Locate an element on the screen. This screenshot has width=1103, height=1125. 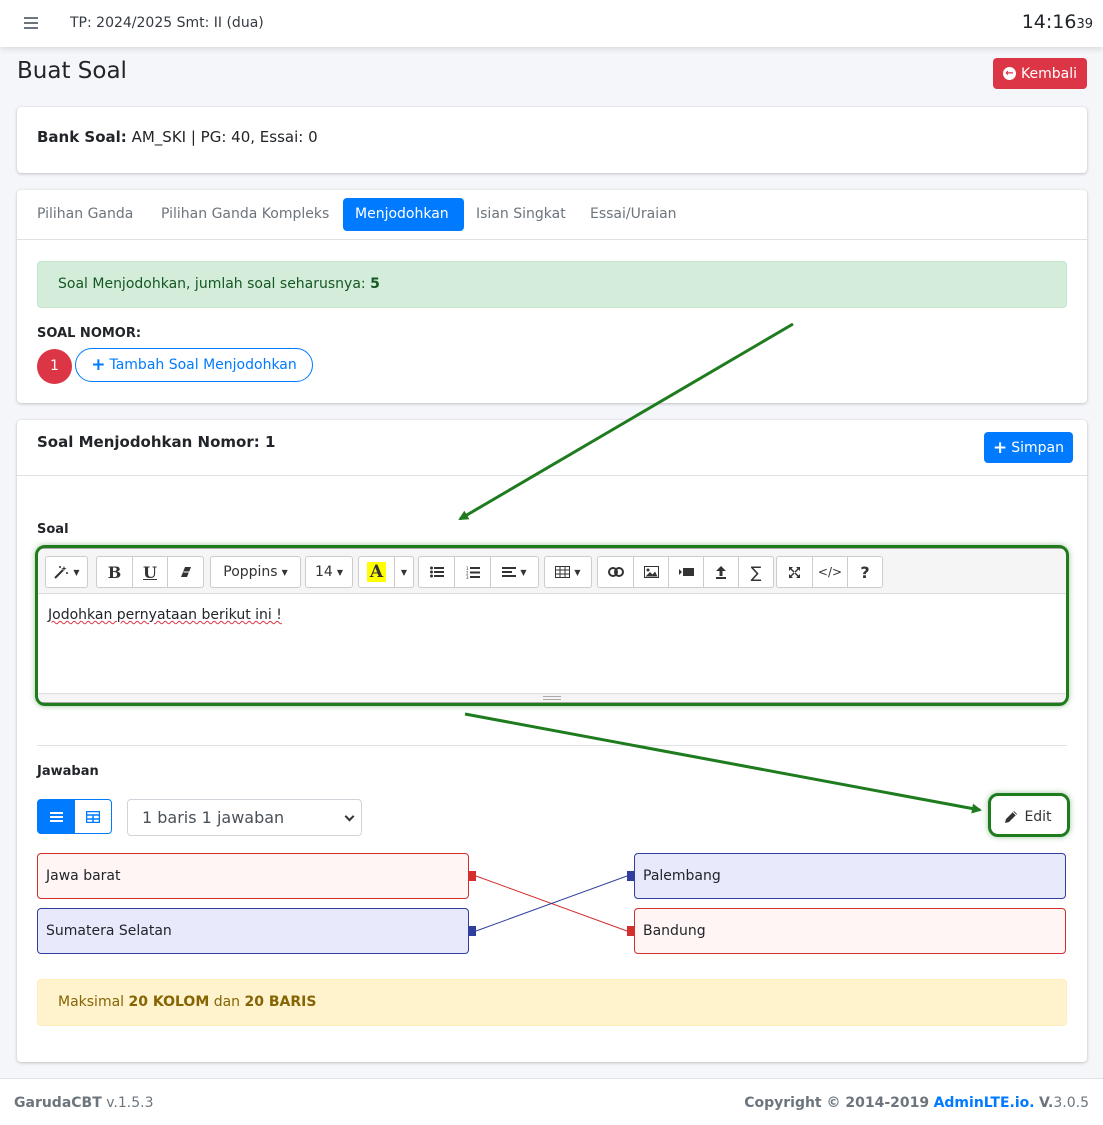
match-lines is located at coordinates (551, 903).